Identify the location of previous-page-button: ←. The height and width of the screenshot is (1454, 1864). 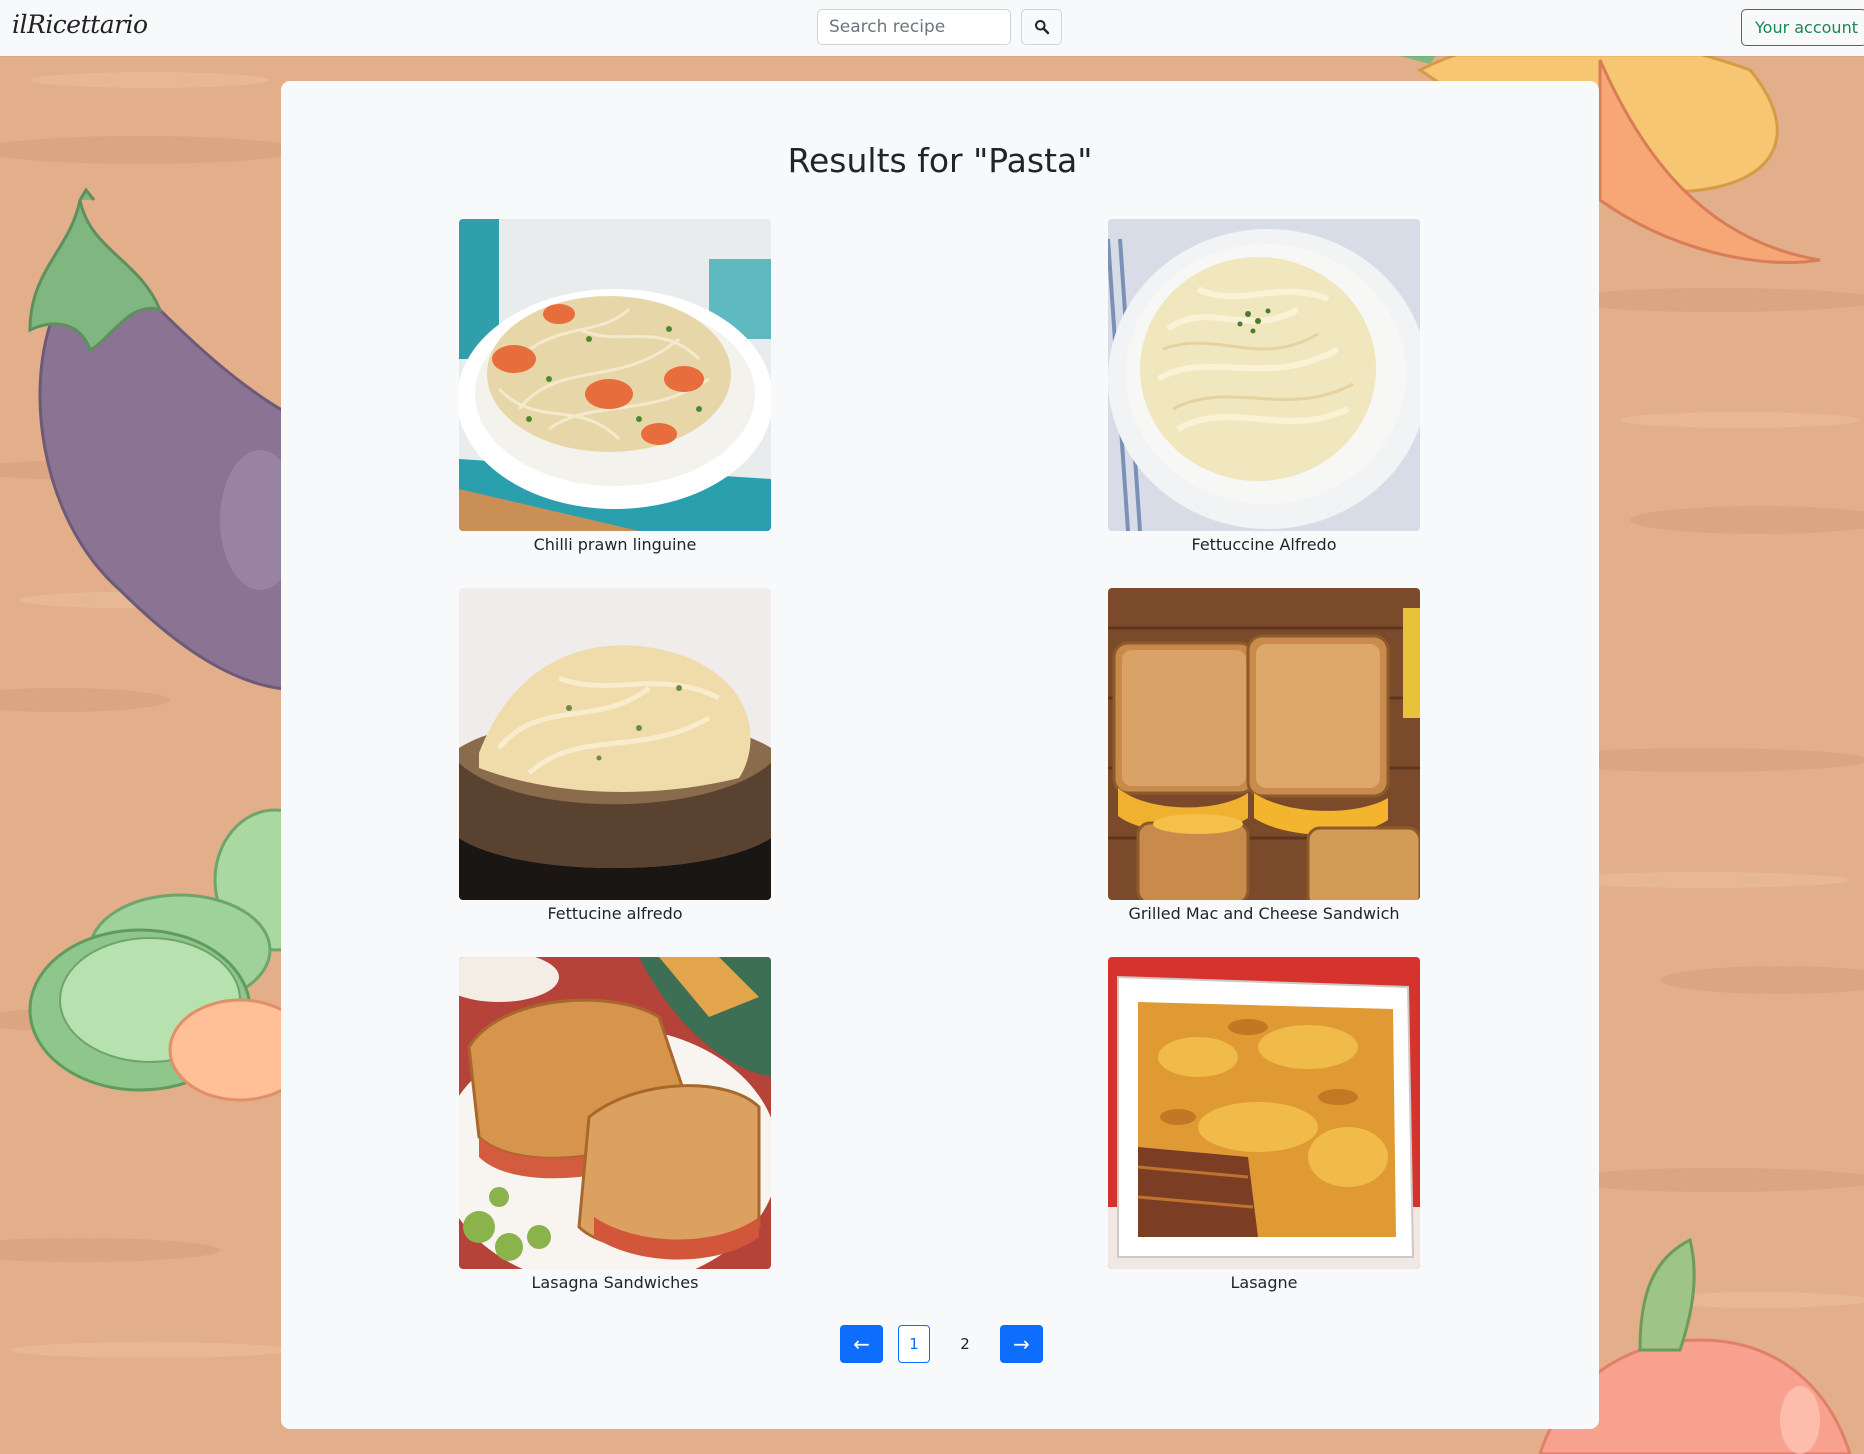
(861, 1344).